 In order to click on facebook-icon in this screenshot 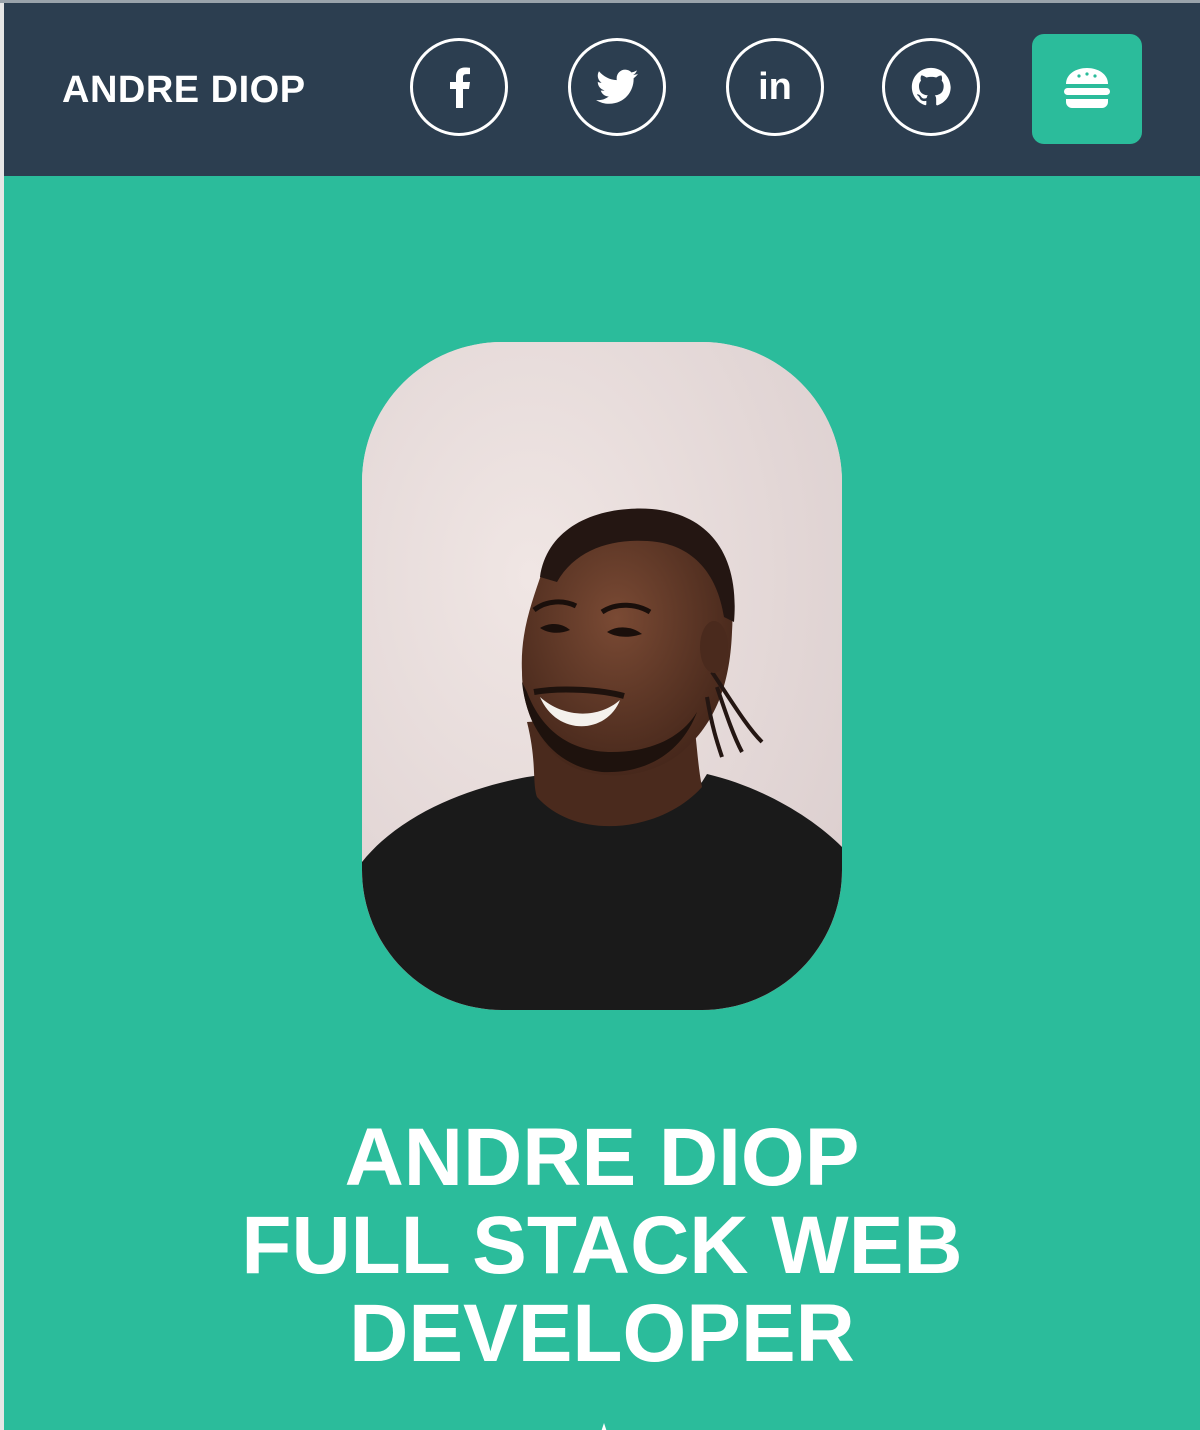, I will do `click(459, 87)`.